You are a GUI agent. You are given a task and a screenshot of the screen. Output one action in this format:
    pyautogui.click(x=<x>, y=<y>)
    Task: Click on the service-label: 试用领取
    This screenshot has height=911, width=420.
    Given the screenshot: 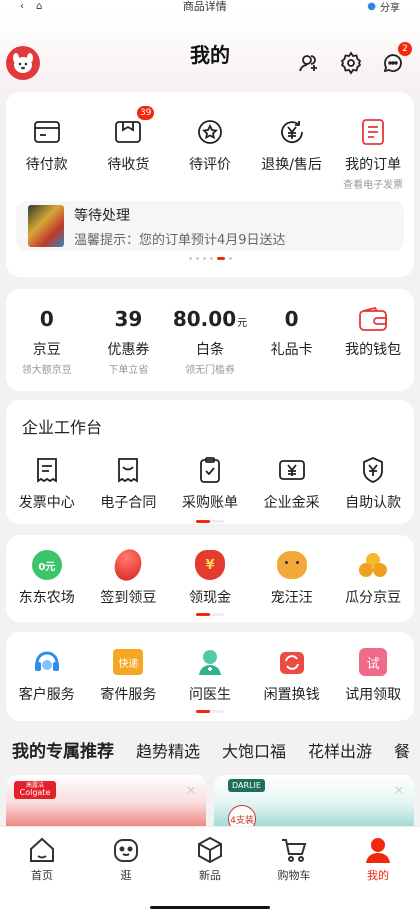 What is the action you would take?
    pyautogui.click(x=373, y=695)
    